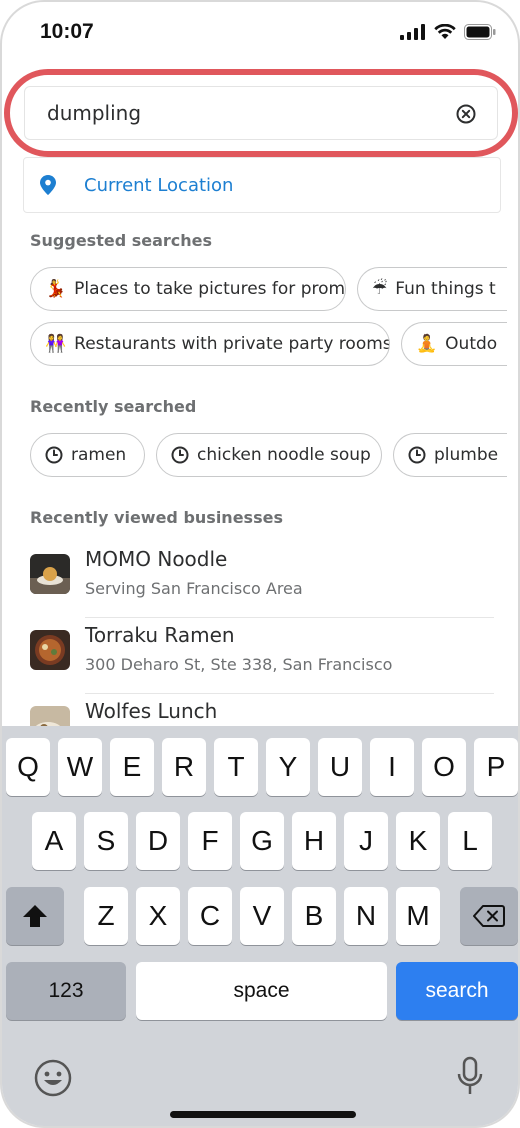  Describe the element at coordinates (466, 114) in the screenshot. I see `clear-icon` at that location.